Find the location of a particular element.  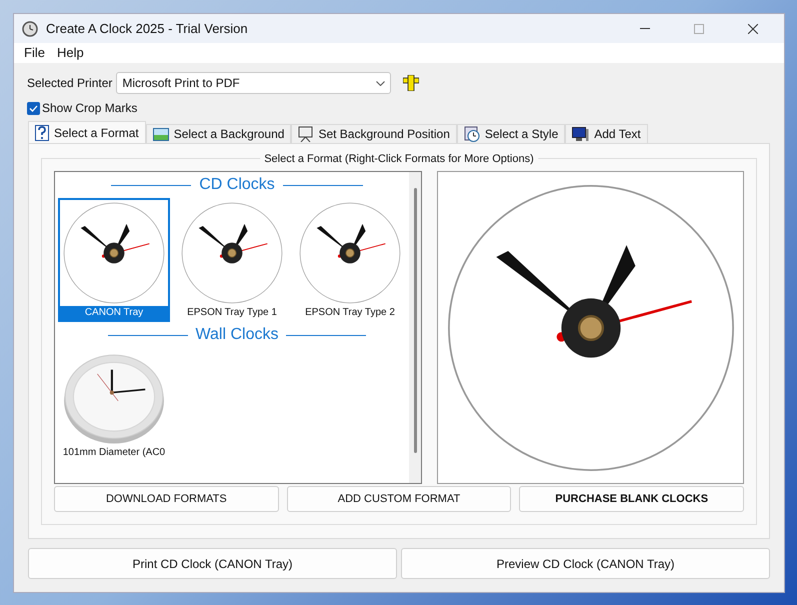

section-heading: Wall Clocks is located at coordinates (237, 335).